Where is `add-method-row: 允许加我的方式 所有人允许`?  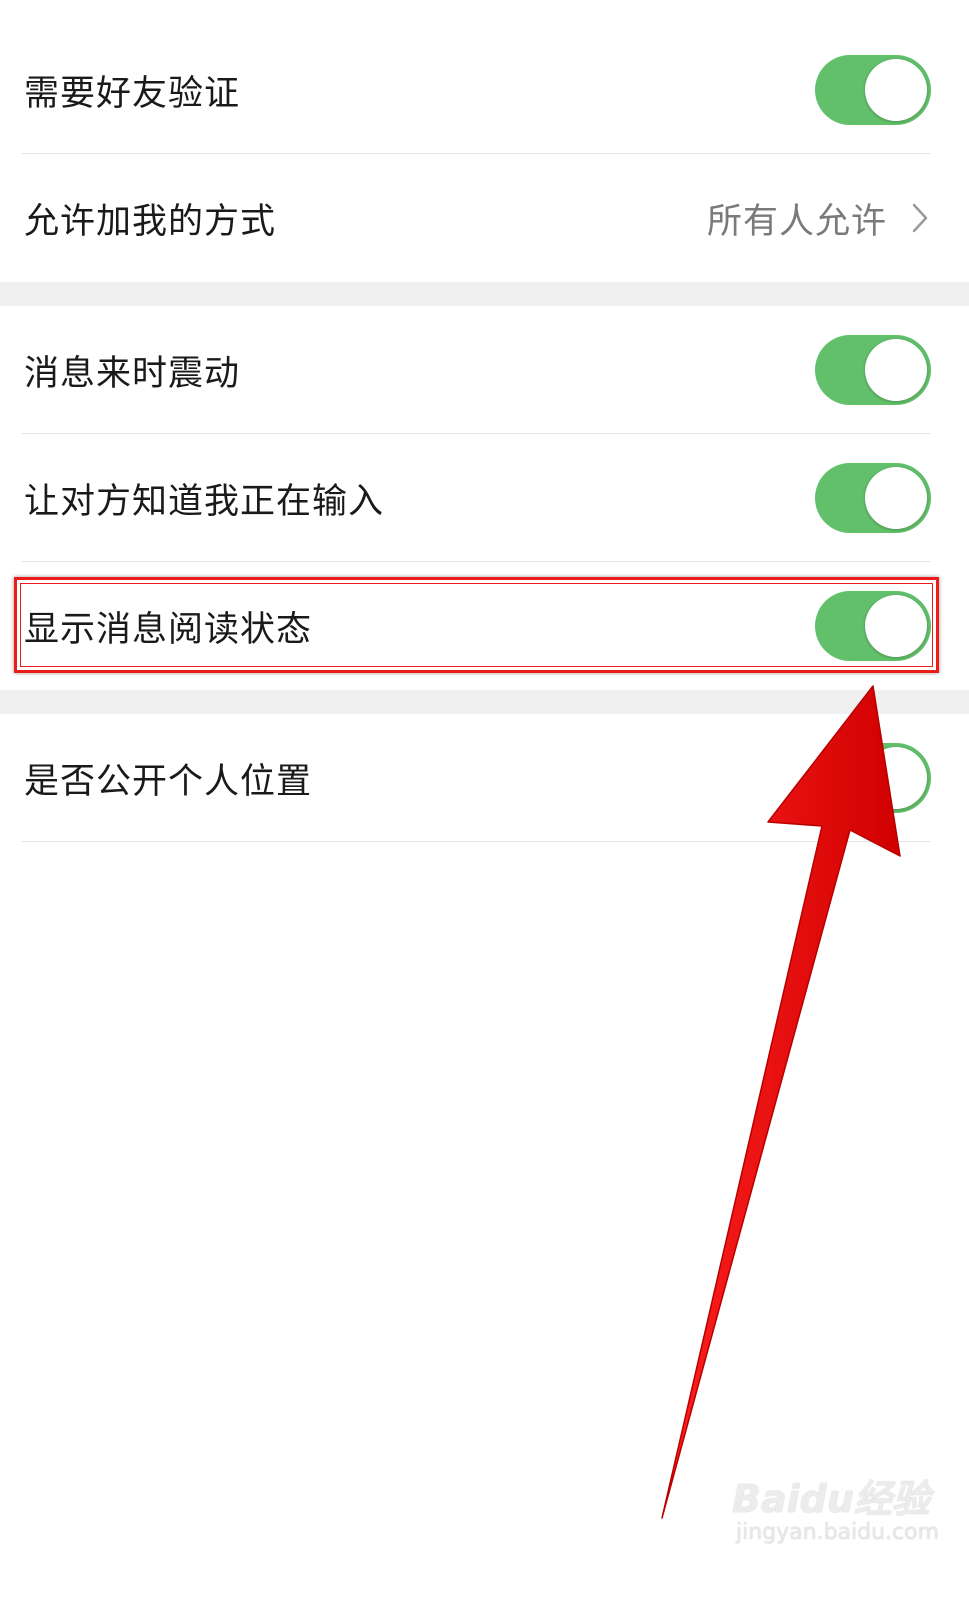
add-method-row: 允许加我的方式 所有人允许 is located at coordinates (484, 218).